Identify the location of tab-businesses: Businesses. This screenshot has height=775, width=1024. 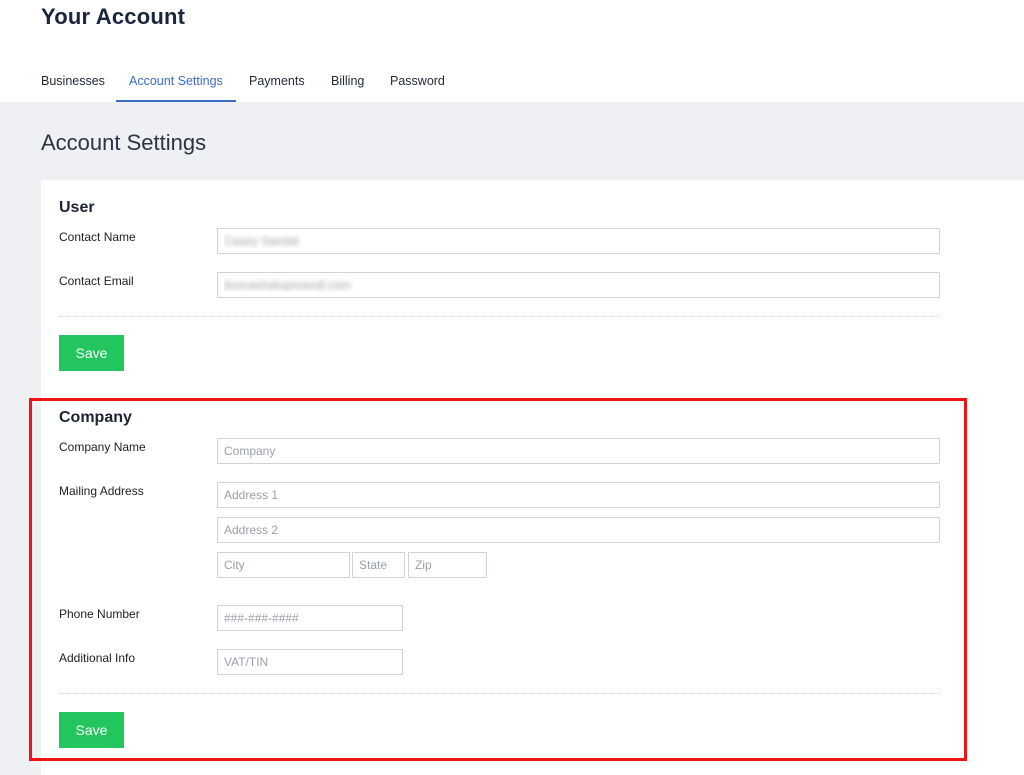
(73, 81).